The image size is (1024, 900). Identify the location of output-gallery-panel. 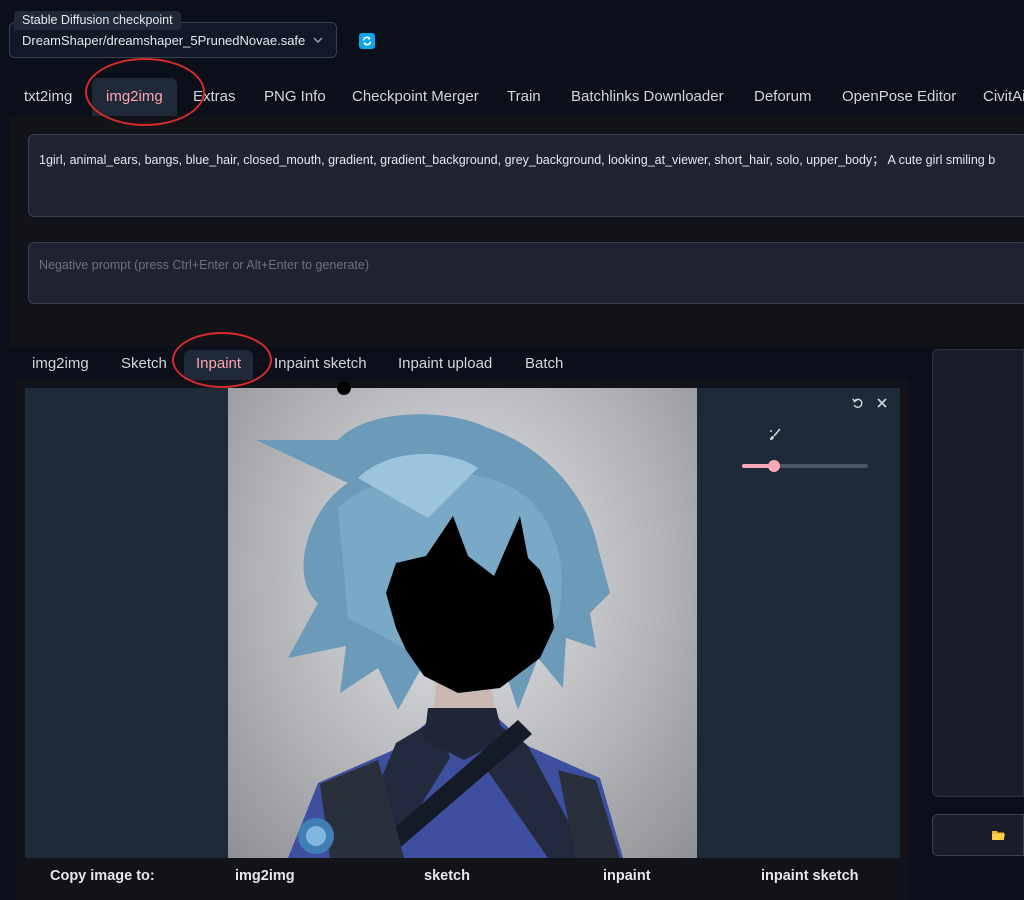
(978, 573).